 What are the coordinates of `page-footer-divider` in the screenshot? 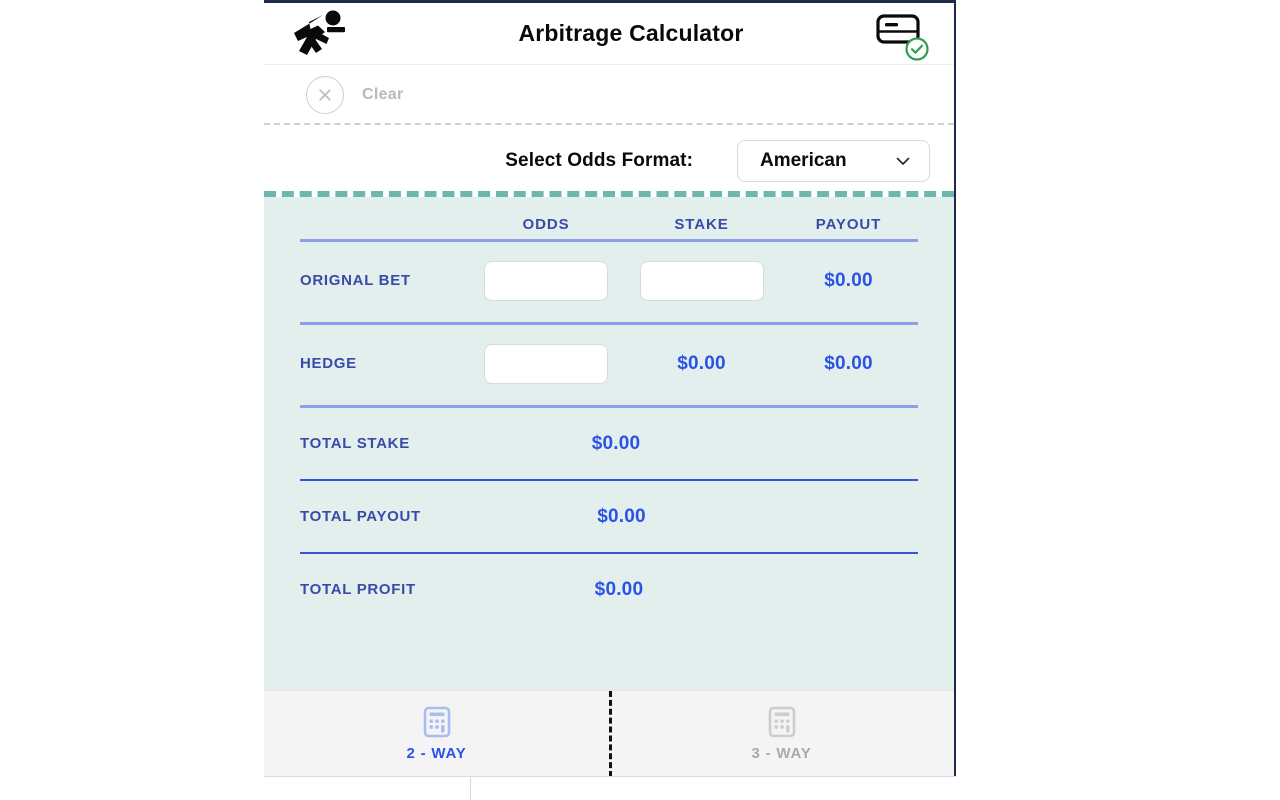 It's located at (470, 788).